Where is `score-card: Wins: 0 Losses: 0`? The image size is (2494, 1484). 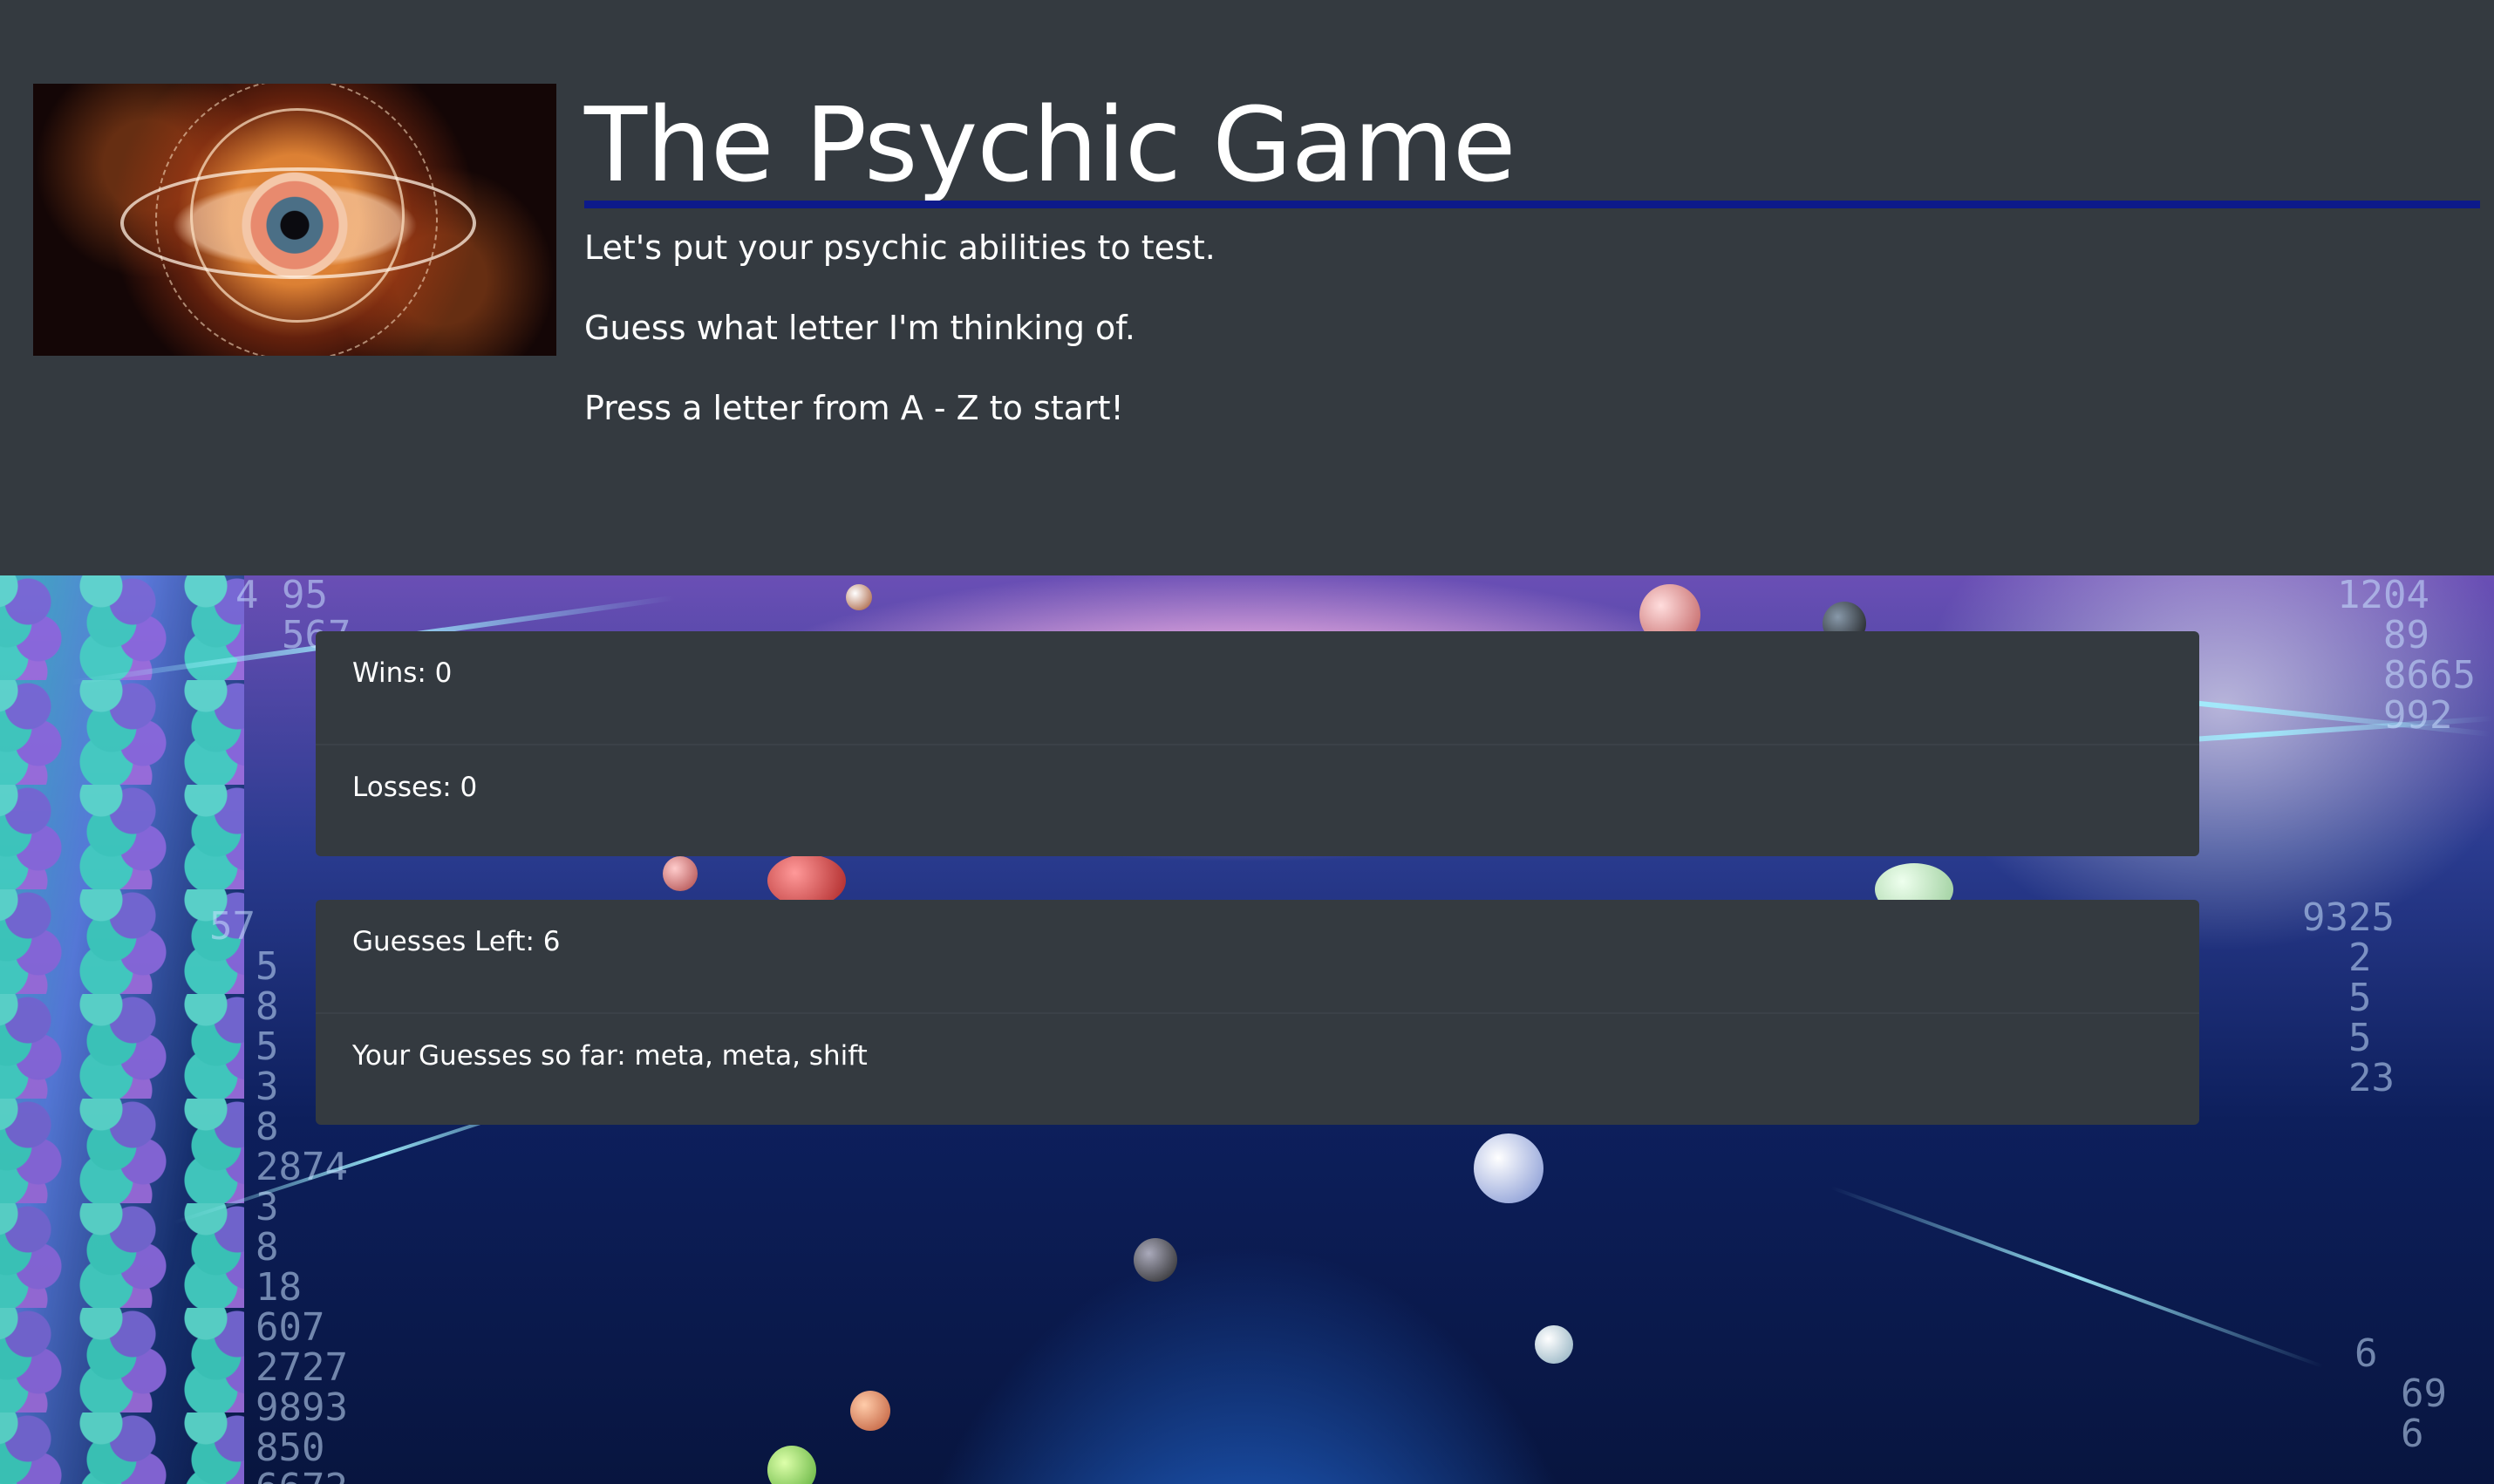 score-card: Wins: 0 Losses: 0 is located at coordinates (1257, 743).